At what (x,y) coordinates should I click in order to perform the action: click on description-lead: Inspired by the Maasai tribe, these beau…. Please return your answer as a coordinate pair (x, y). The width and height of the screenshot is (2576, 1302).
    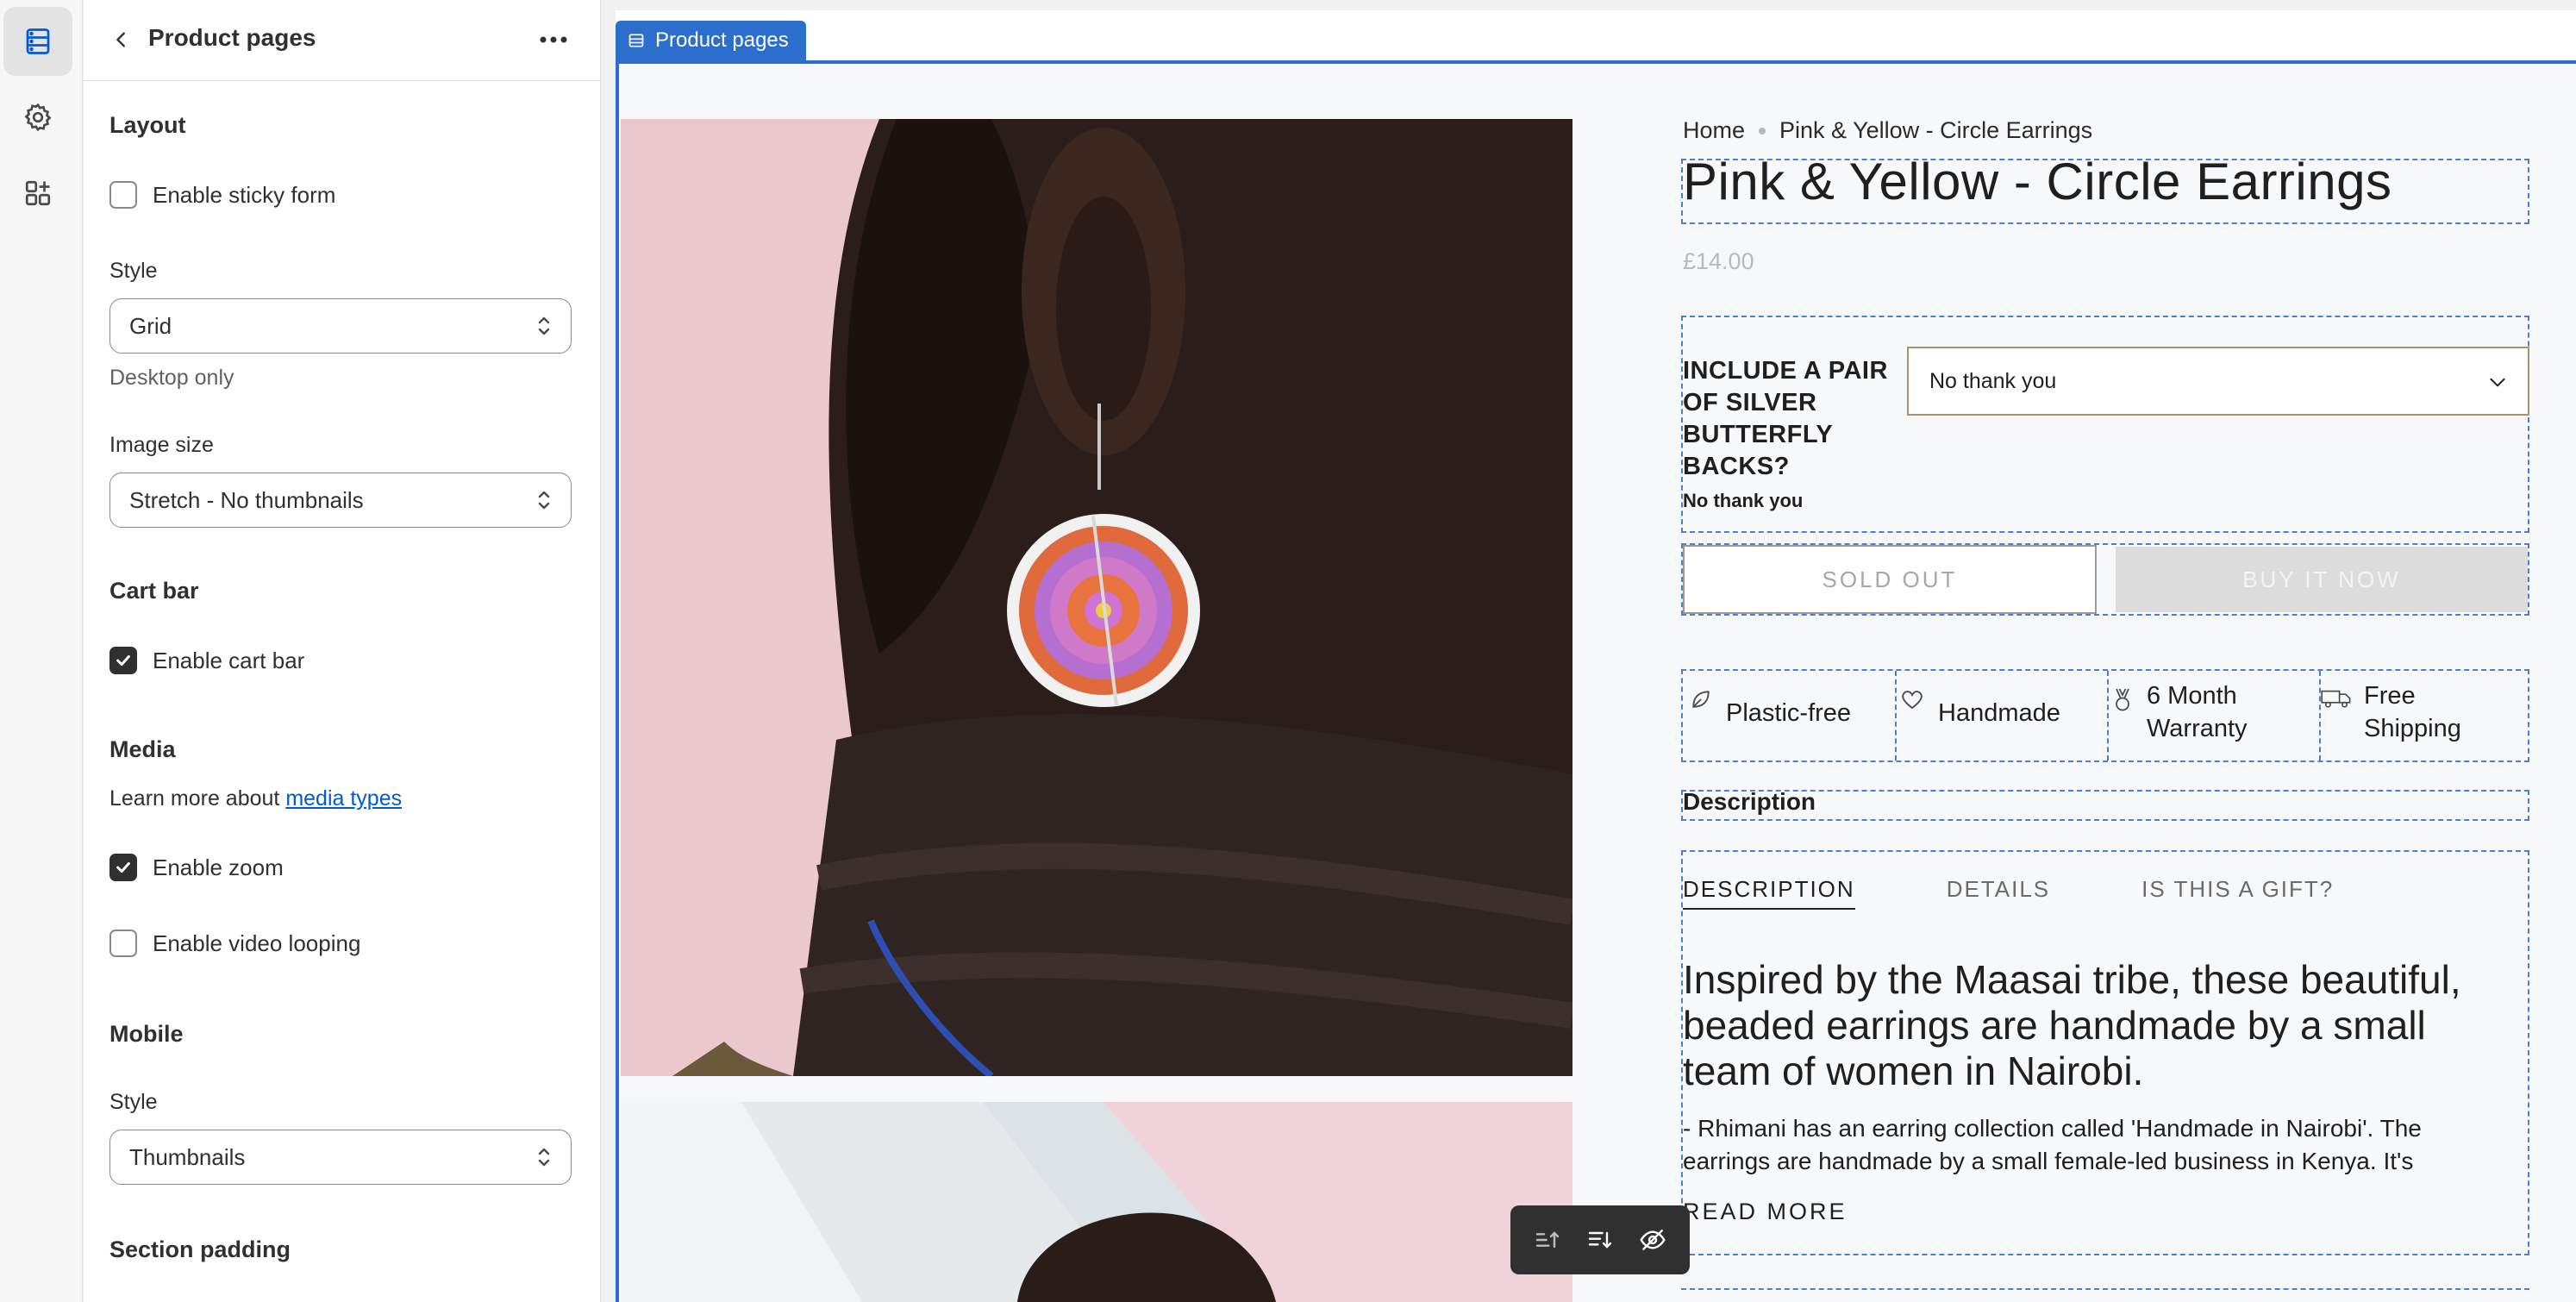
    Looking at the image, I should click on (2072, 1025).